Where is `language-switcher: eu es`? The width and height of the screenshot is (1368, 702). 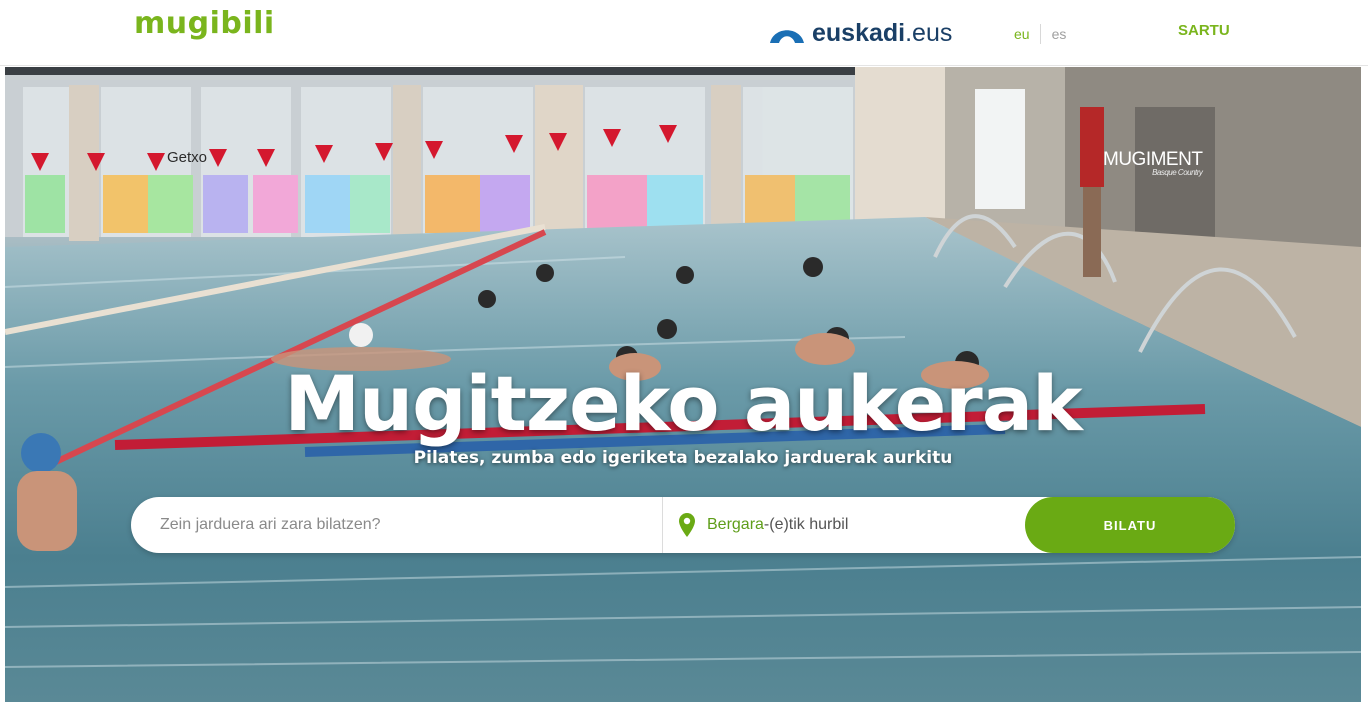
language-switcher: eu es is located at coordinates (1040, 34).